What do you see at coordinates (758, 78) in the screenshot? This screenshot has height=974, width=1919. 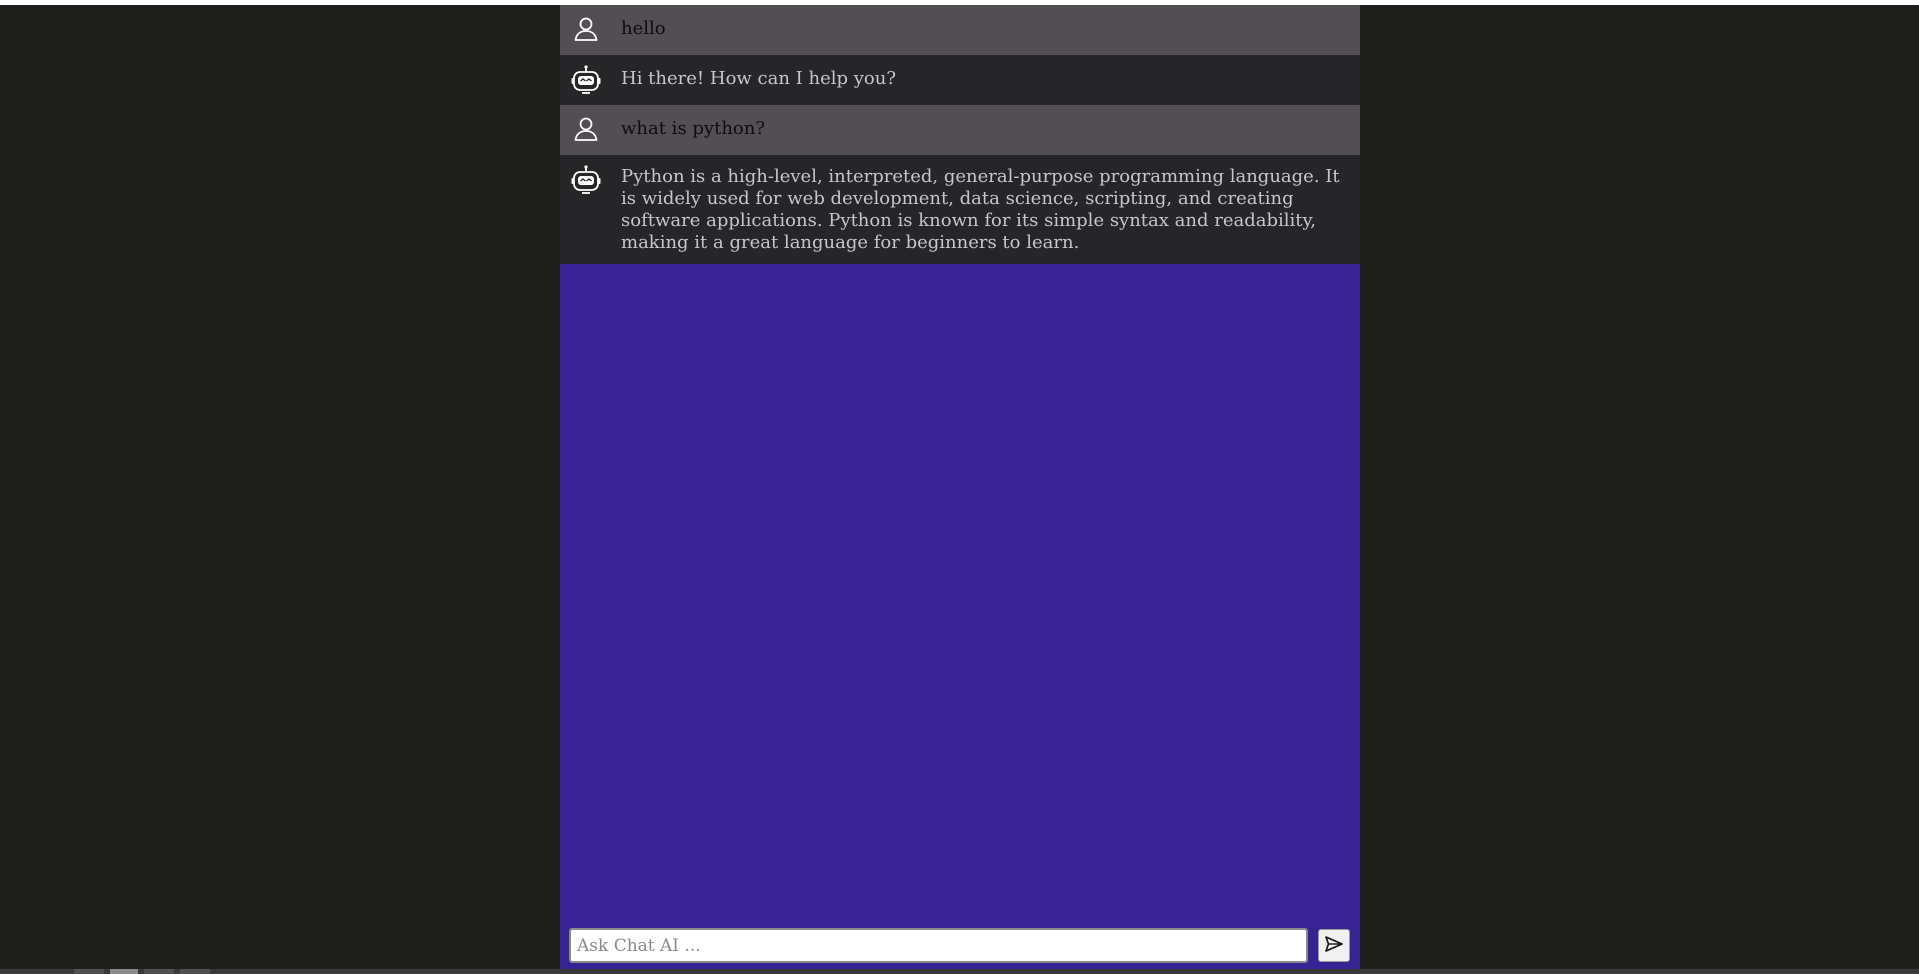 I see `message-text: Hi there! How can I help you?` at bounding box center [758, 78].